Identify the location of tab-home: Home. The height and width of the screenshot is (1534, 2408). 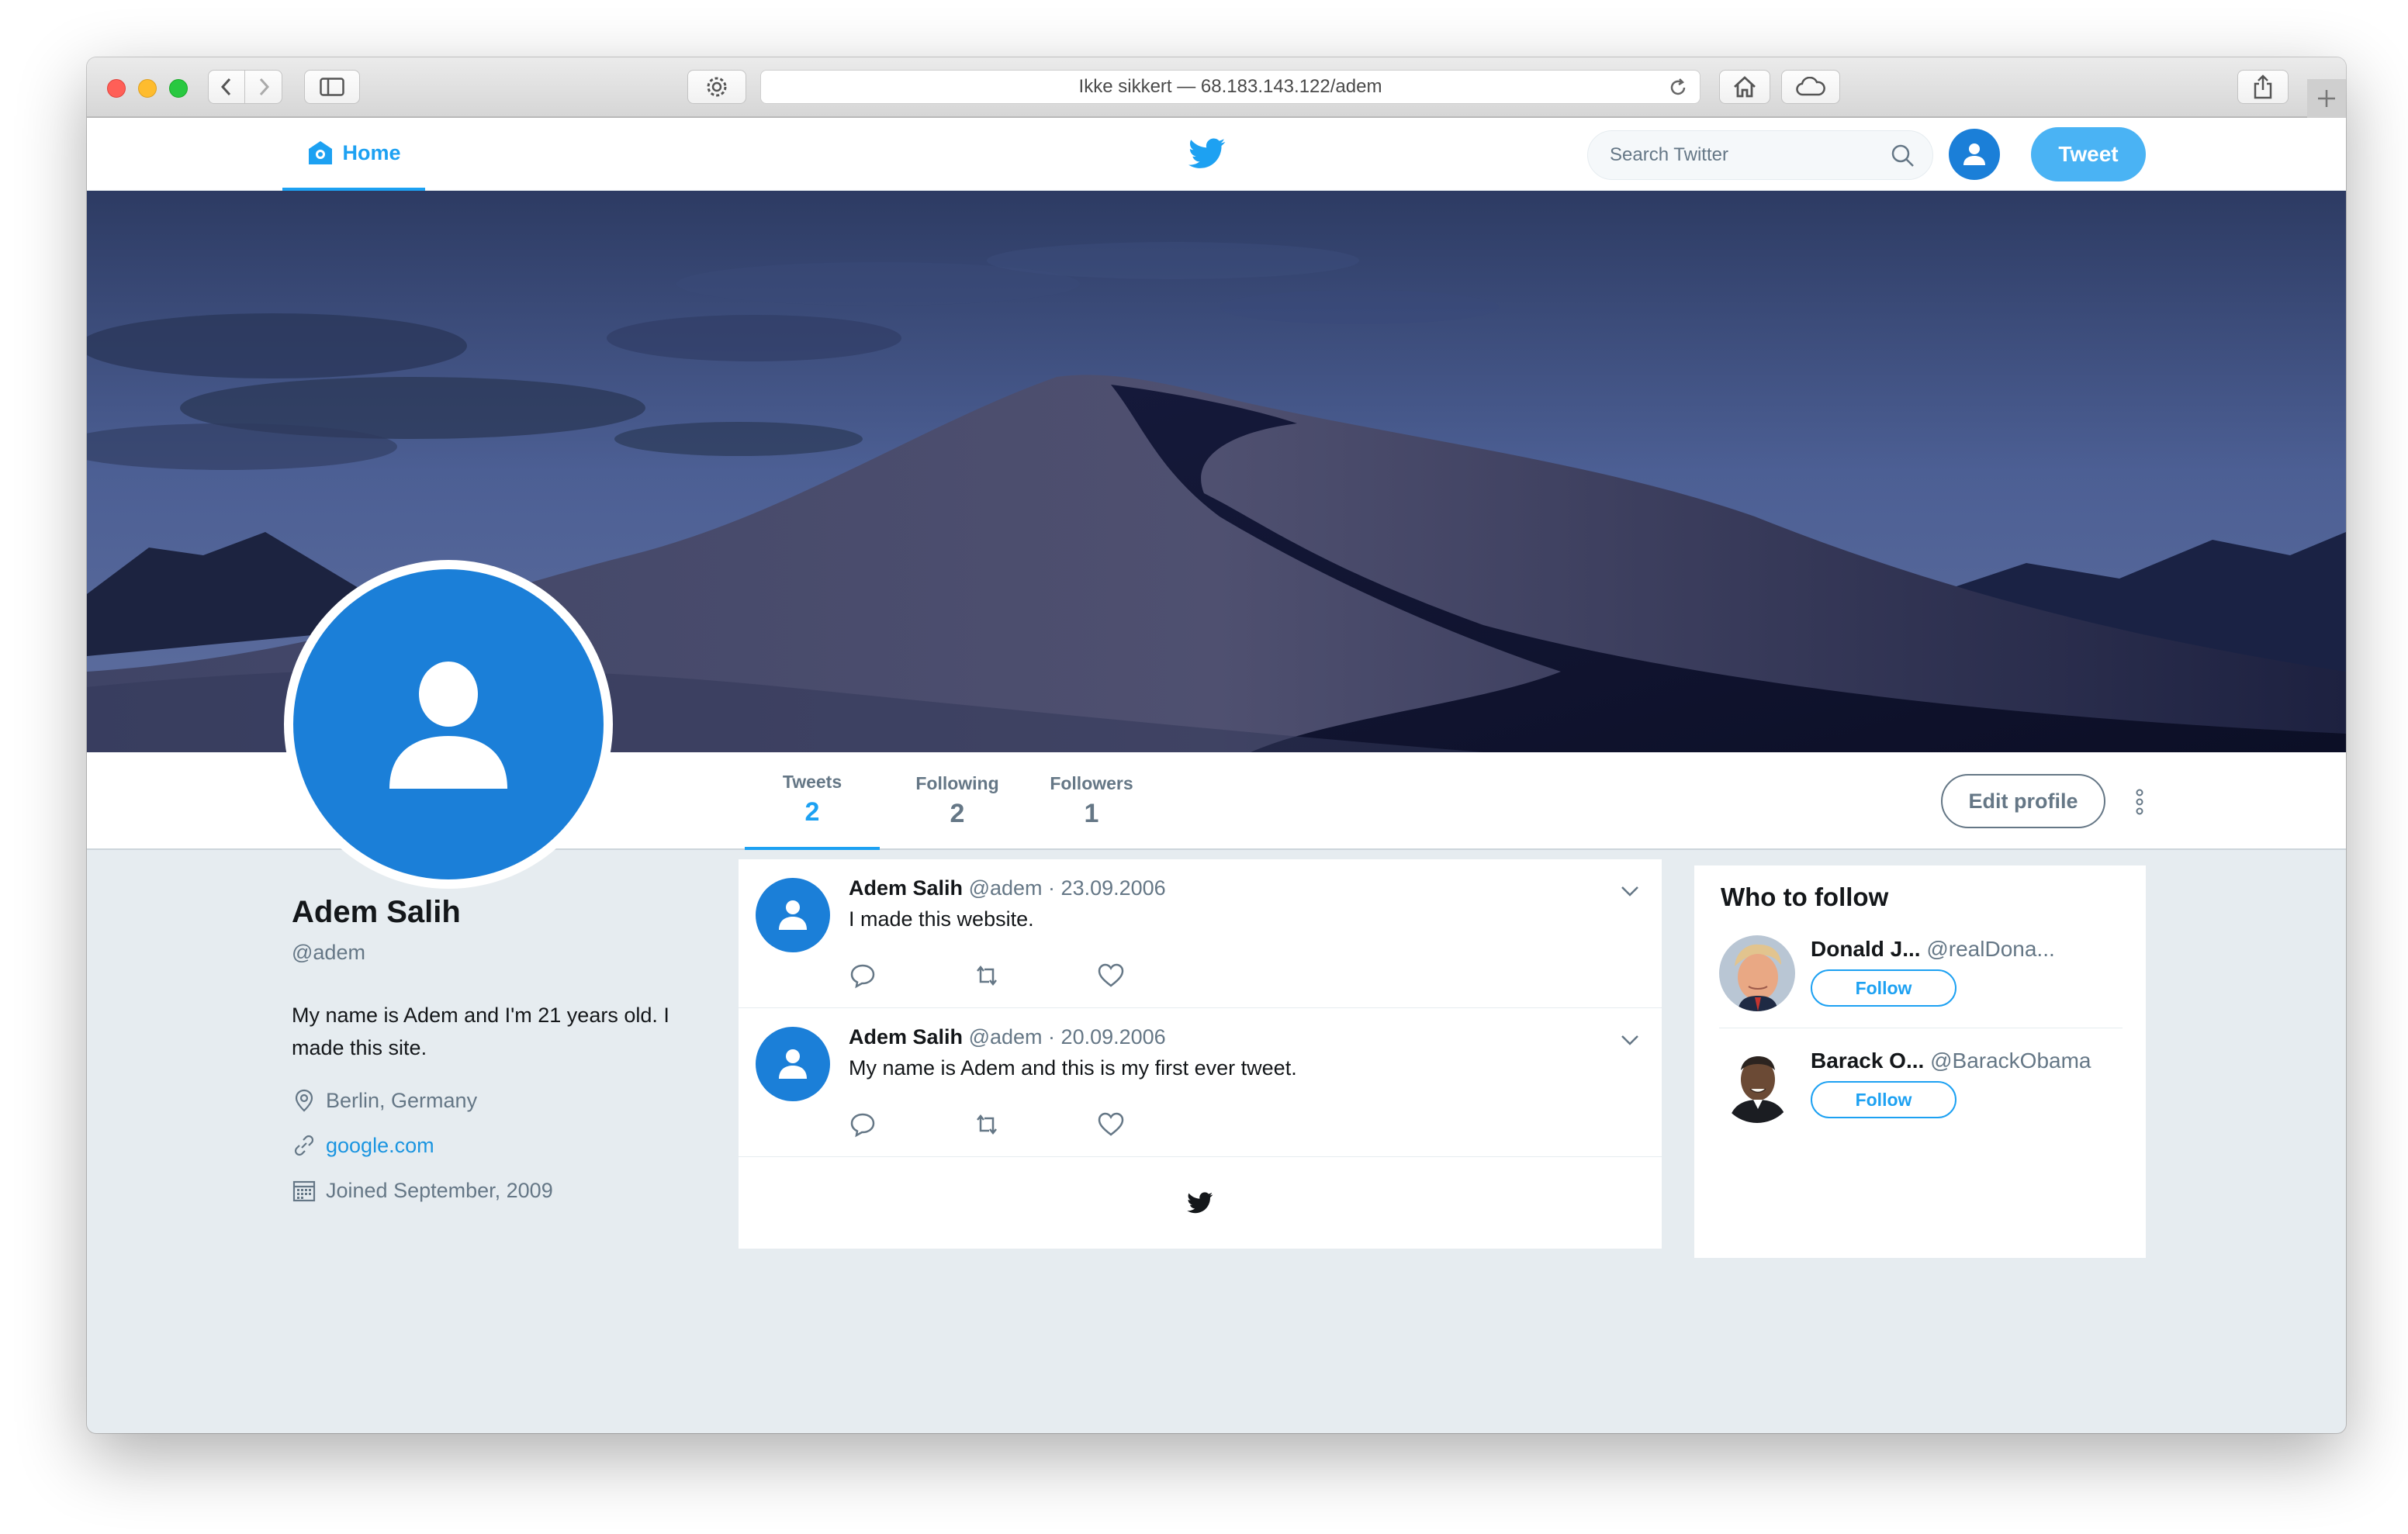
(353, 154).